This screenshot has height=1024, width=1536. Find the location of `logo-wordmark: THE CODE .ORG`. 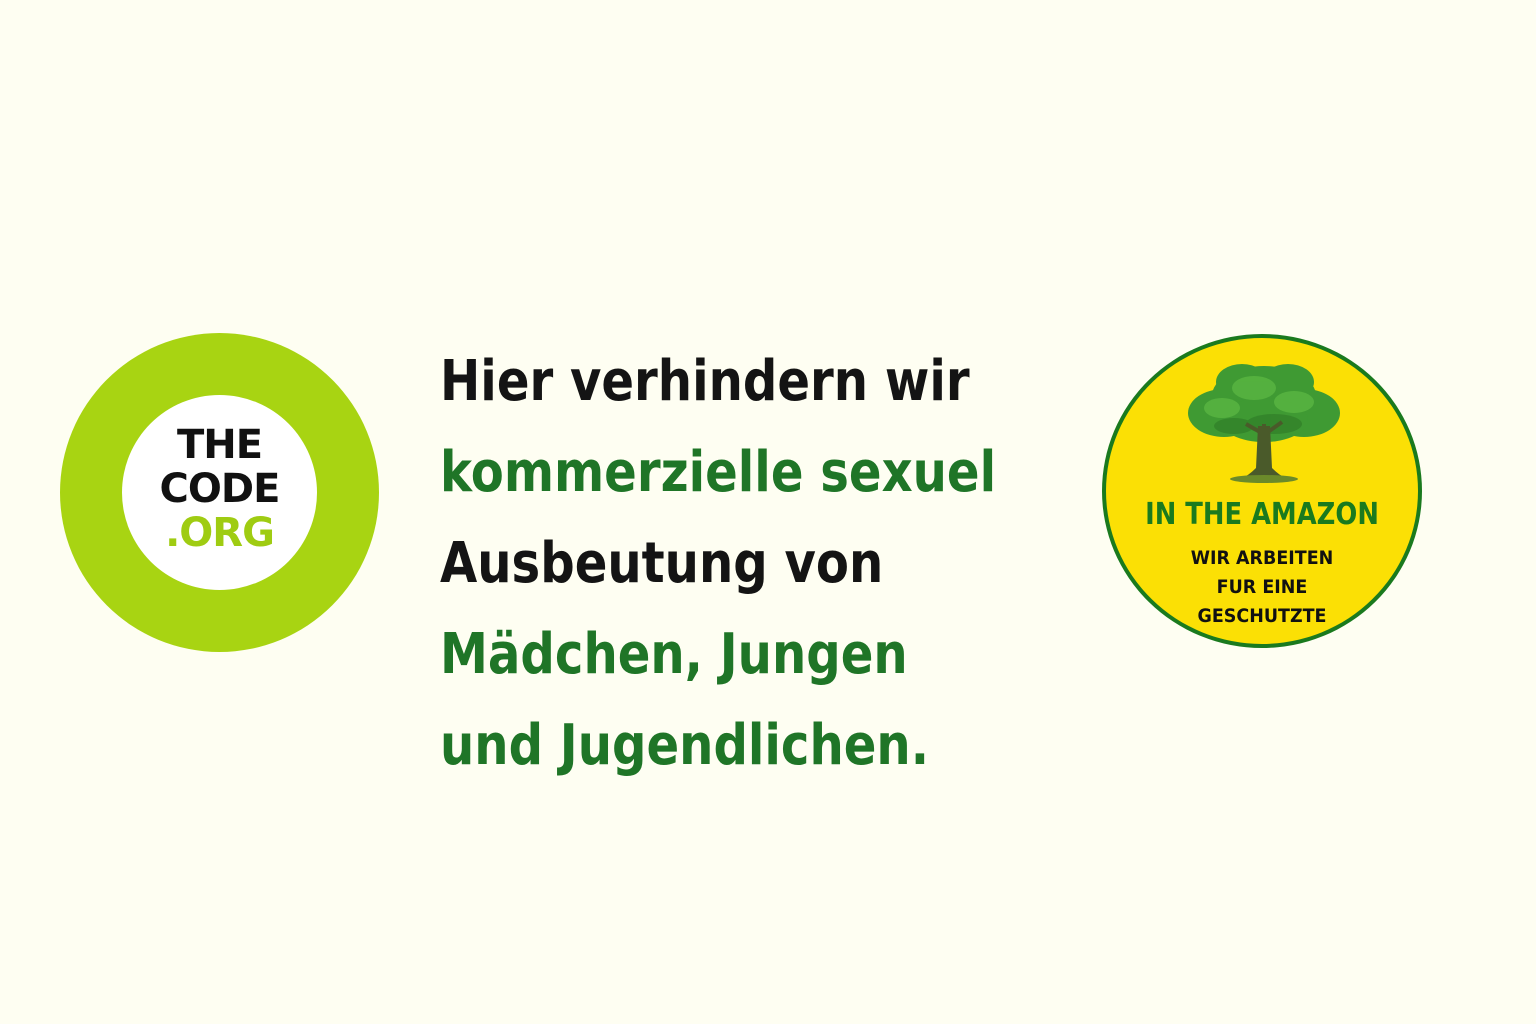

logo-wordmark: THE CODE .ORG is located at coordinates (219, 489).